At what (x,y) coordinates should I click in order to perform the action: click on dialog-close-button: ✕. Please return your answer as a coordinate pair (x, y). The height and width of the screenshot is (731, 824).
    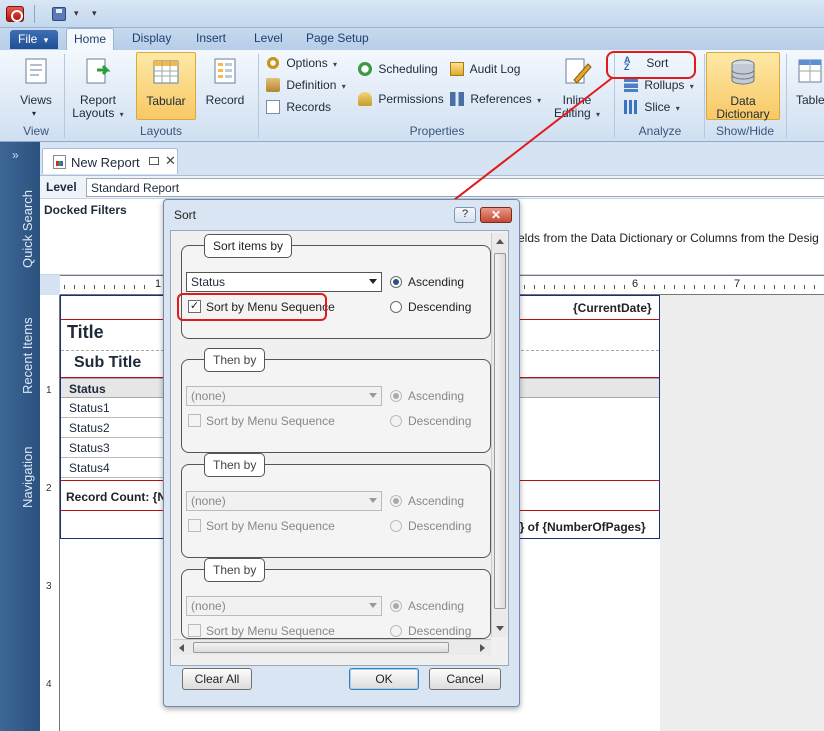
    Looking at the image, I should click on (496, 215).